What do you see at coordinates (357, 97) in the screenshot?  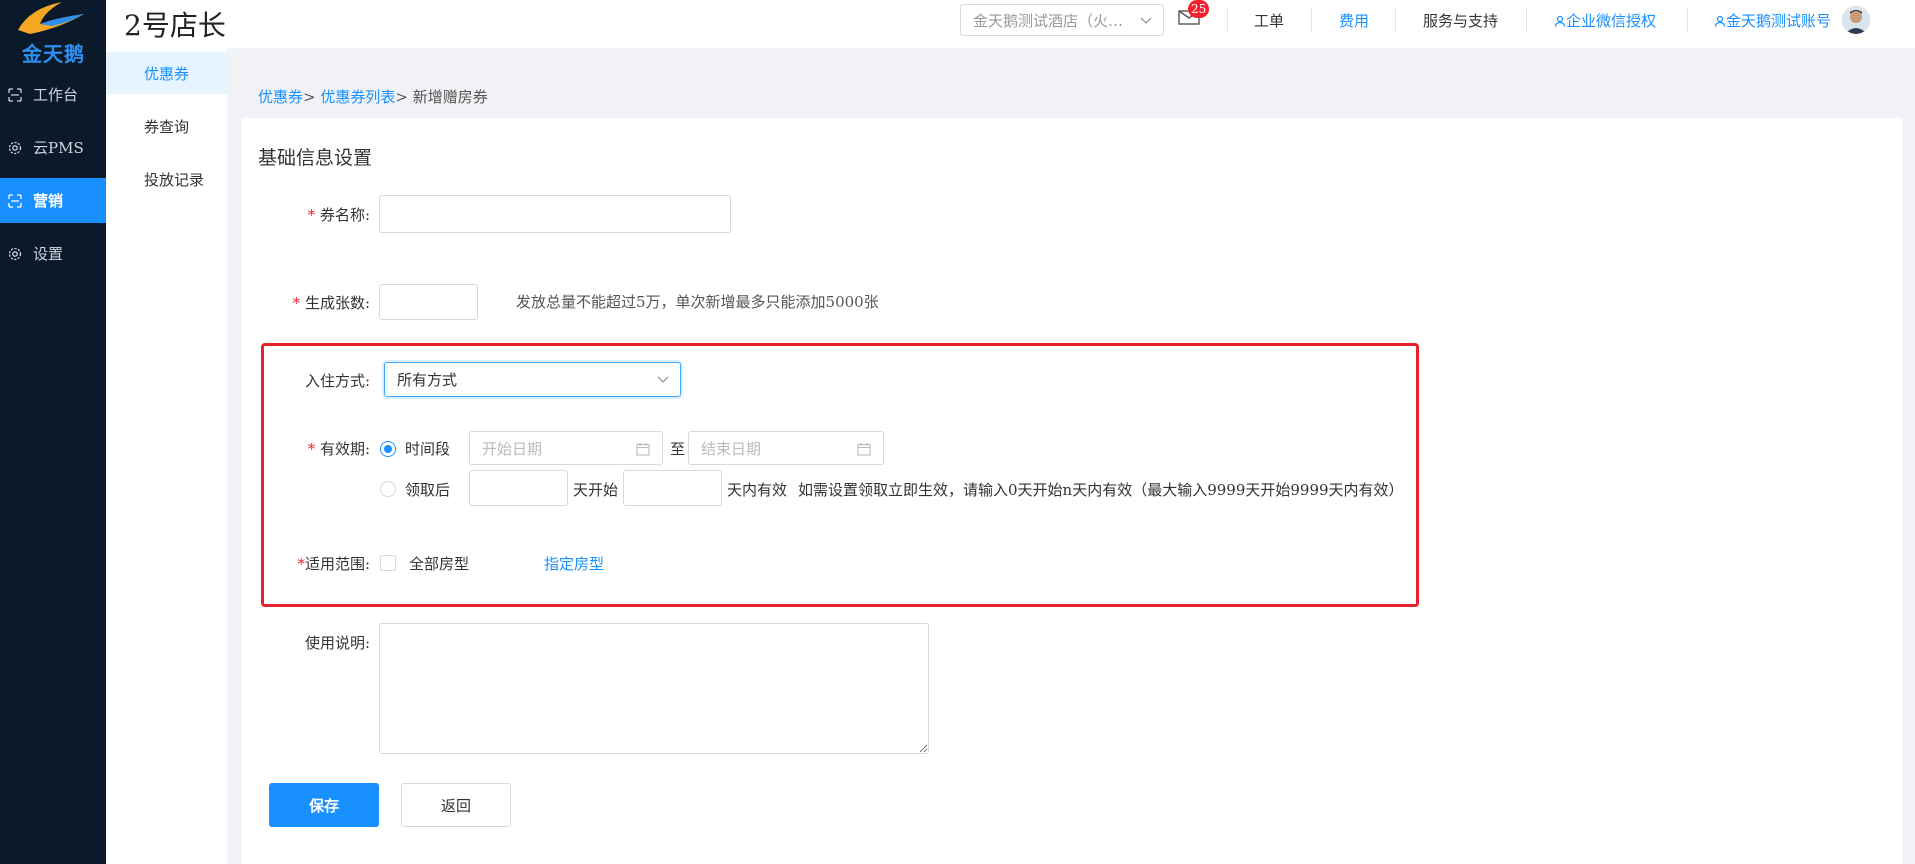 I see `breadcrumb-coupon-list: 优惠券列表` at bounding box center [357, 97].